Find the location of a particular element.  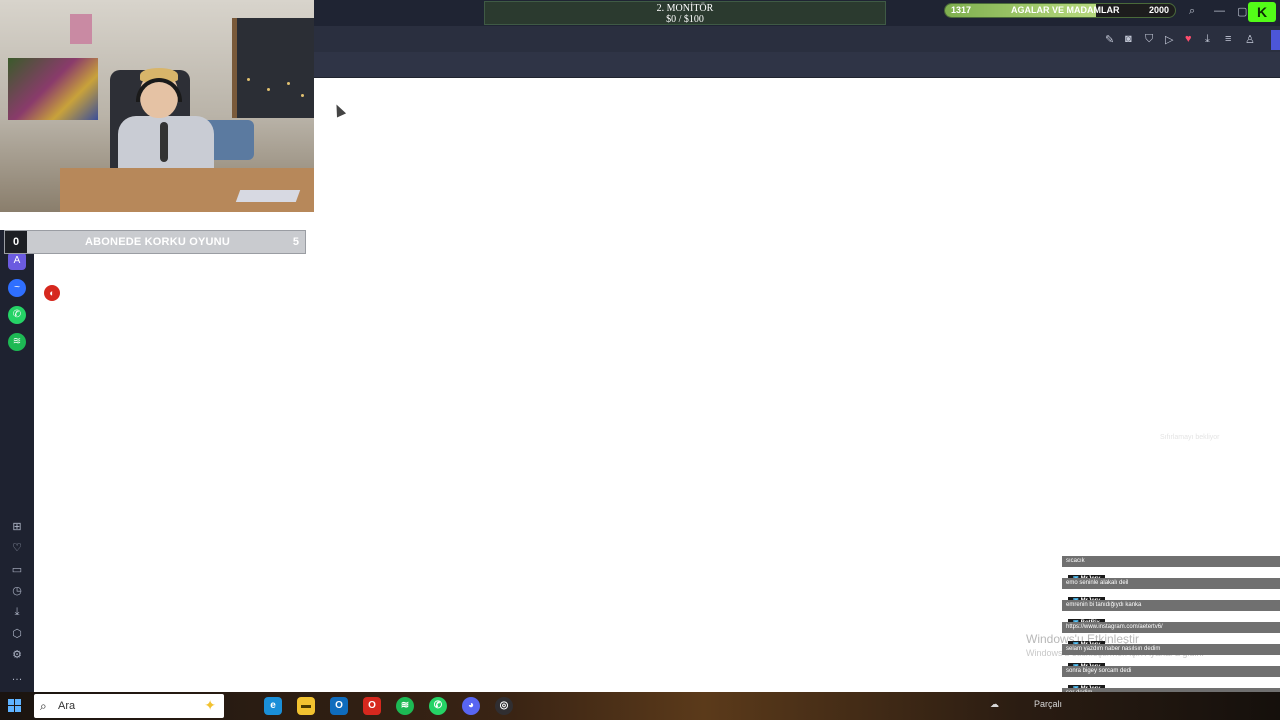

wall-poster-small is located at coordinates (81, 29).